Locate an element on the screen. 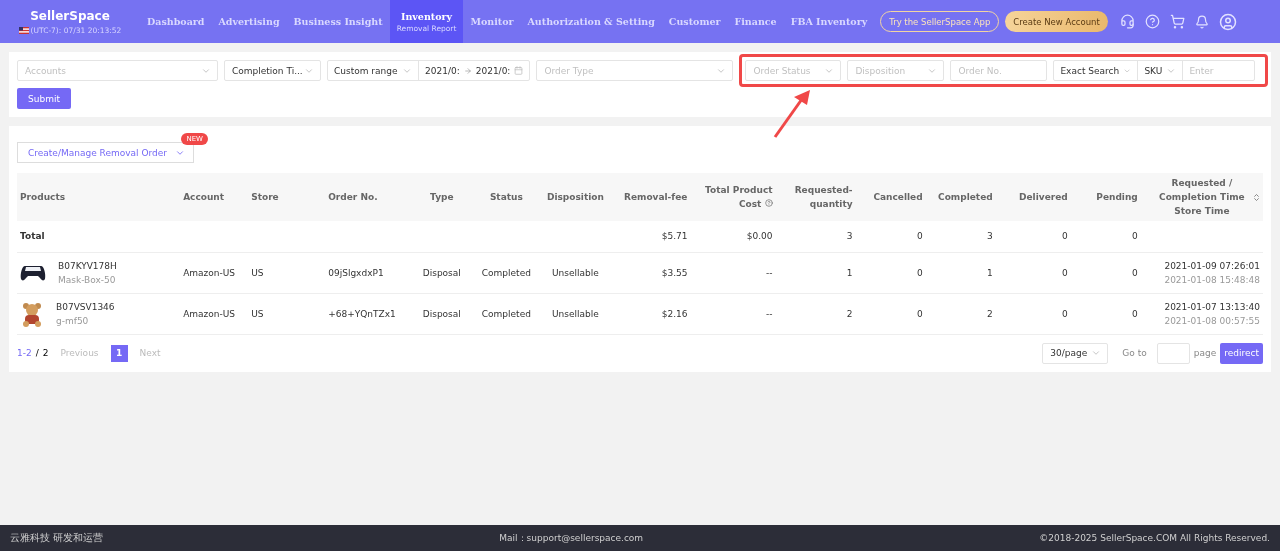 The width and height of the screenshot is (1280, 551). teddy-bear-icon is located at coordinates (32, 313).